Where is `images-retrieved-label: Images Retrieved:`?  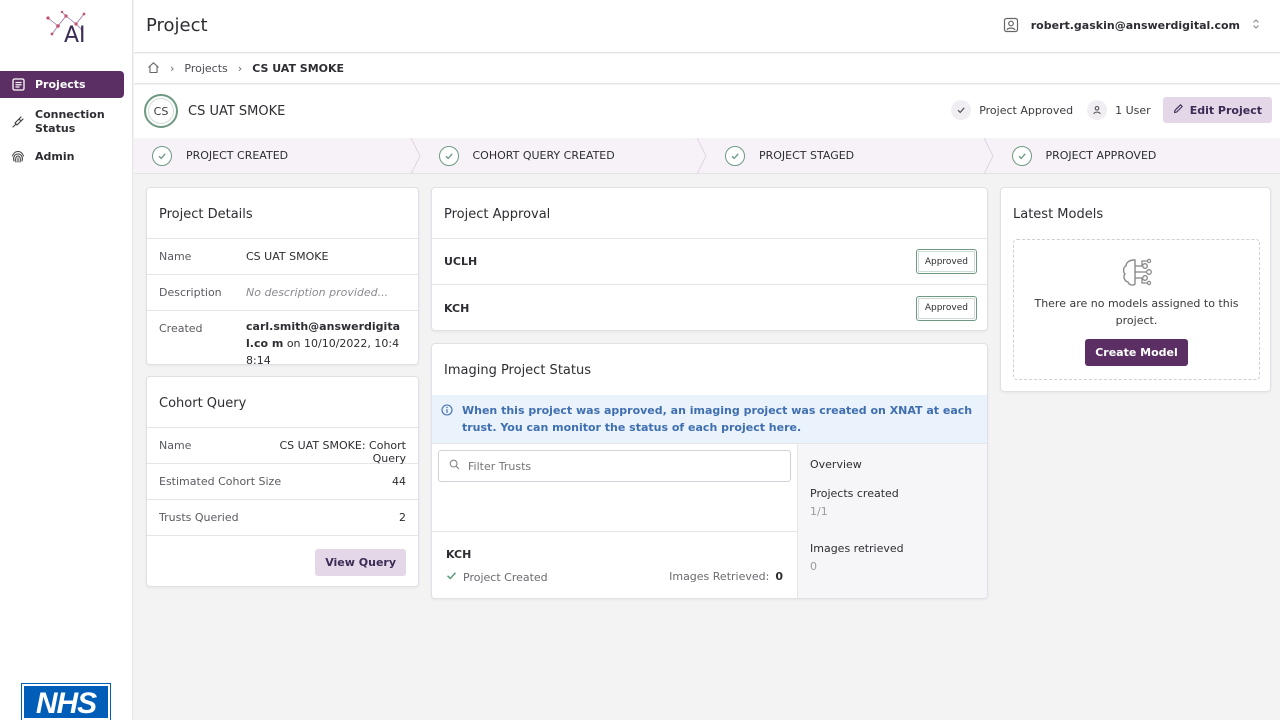
images-retrieved-label: Images Retrieved: is located at coordinates (719, 576).